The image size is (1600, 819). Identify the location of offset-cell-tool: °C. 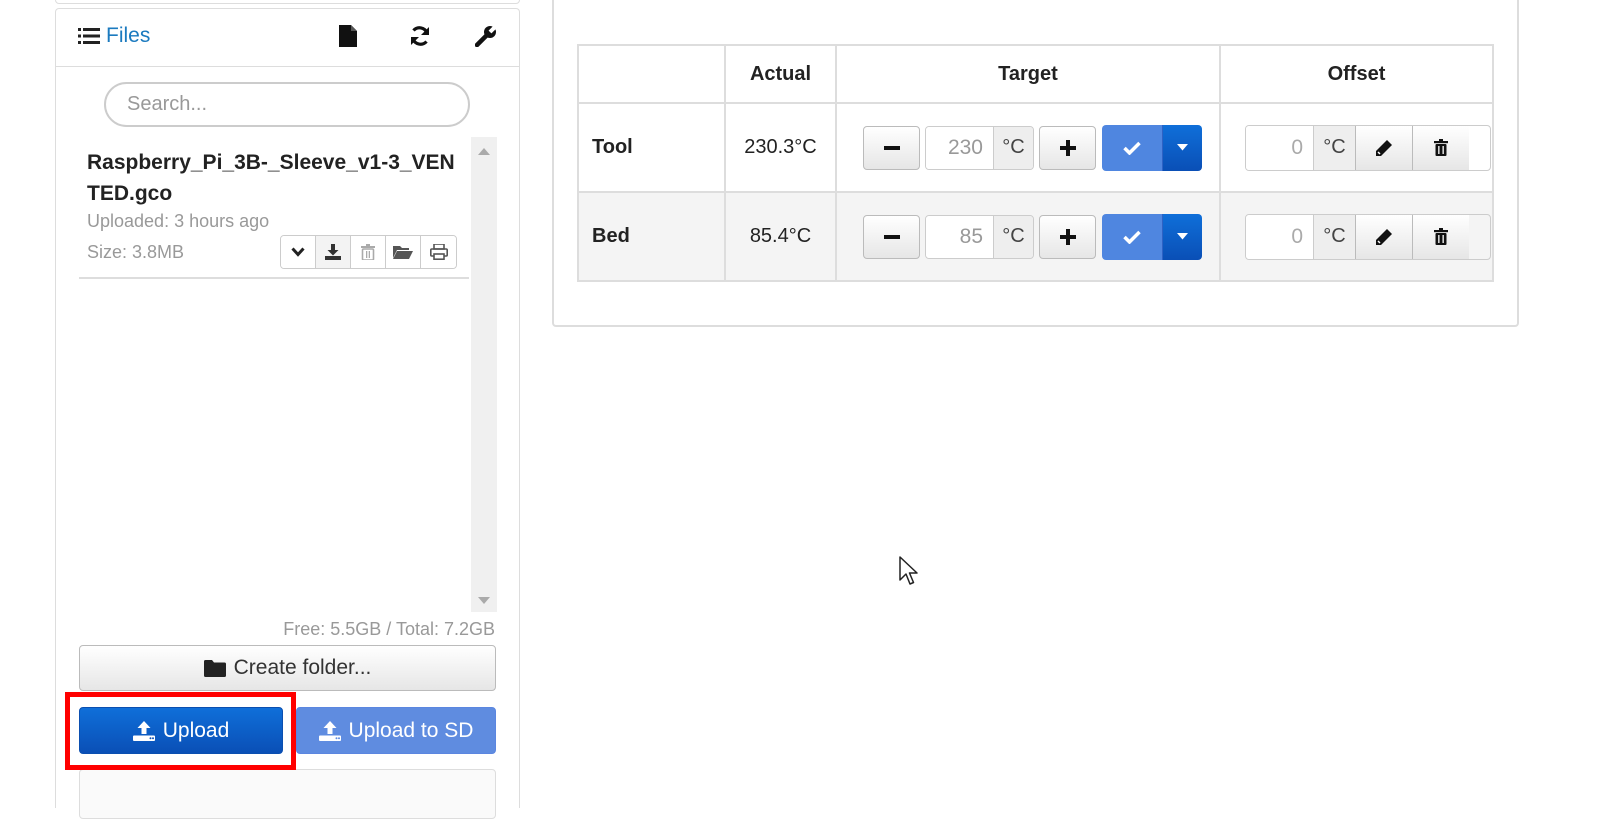
(1356, 147).